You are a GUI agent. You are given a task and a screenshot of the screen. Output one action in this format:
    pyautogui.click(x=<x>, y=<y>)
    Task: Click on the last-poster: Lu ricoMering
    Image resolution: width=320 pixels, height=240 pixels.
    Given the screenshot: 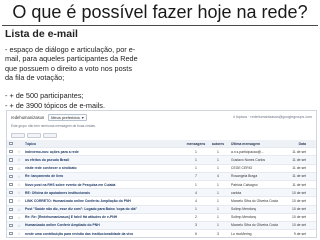 What is the action you would take?
    pyautogui.click(x=241, y=233)
    